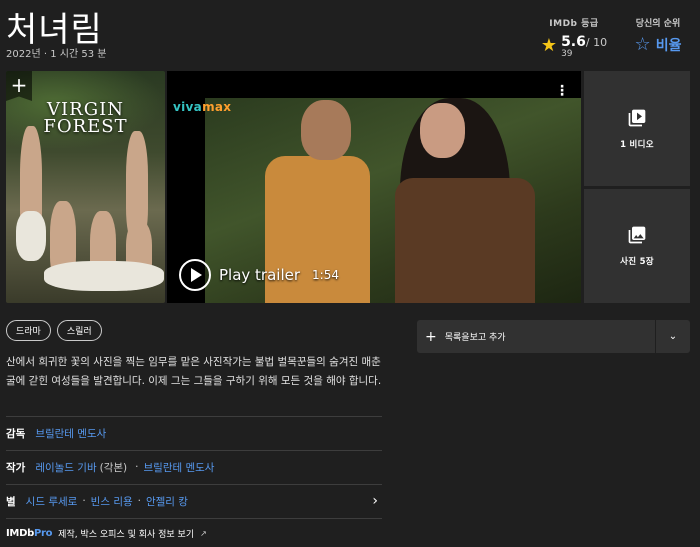  Describe the element at coordinates (54, 30) in the screenshot. I see `page-title: 처녀림` at that location.